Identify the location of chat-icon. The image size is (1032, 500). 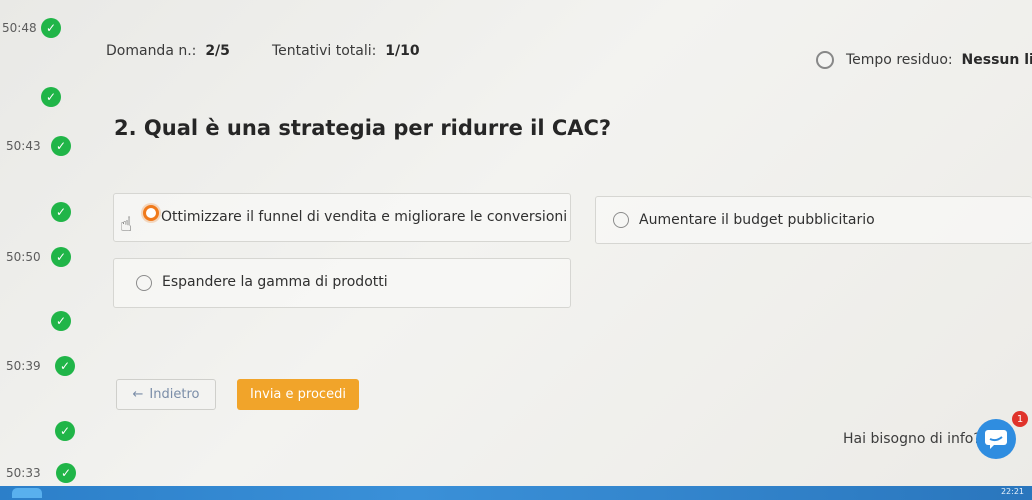
(996, 439).